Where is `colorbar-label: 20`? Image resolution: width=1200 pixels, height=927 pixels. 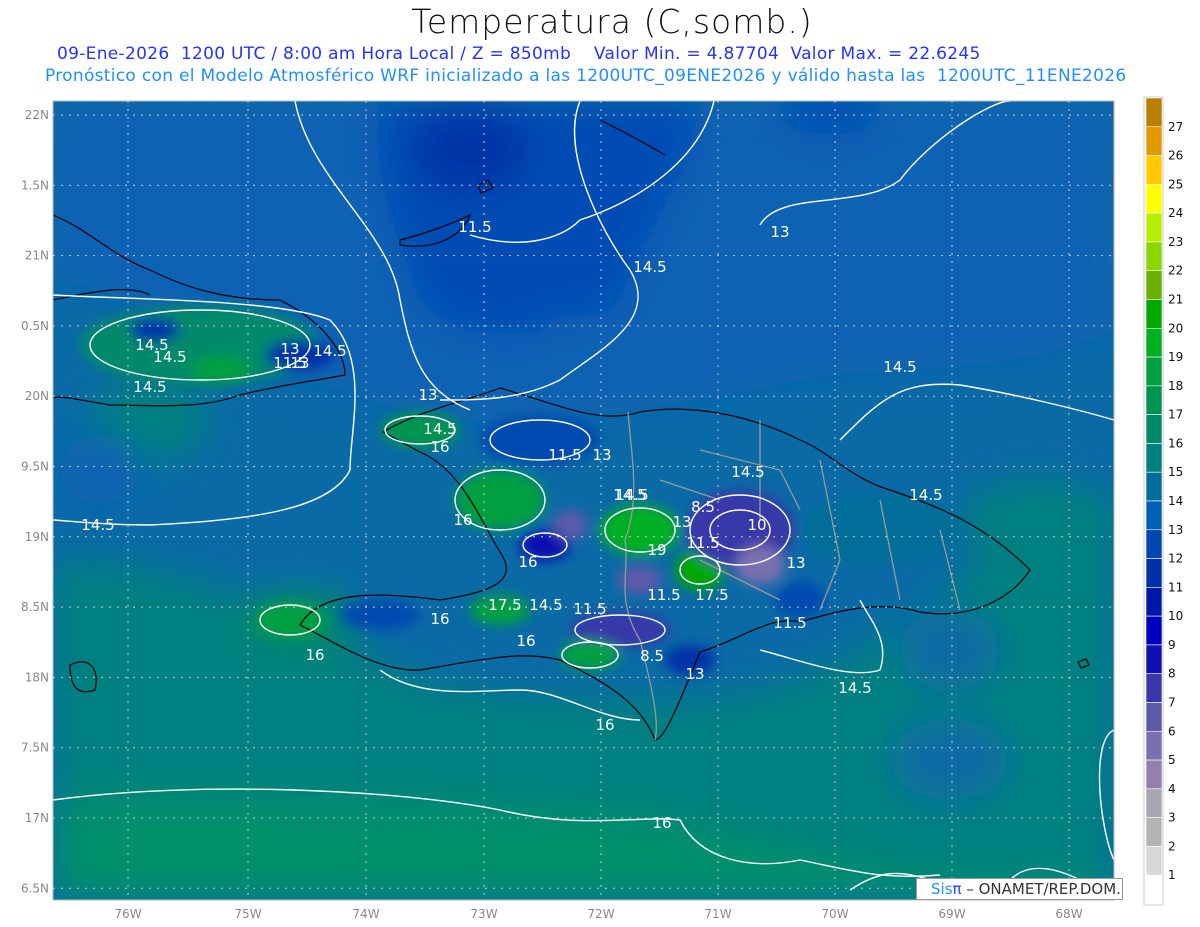
colorbar-label: 20 is located at coordinates (1175, 328).